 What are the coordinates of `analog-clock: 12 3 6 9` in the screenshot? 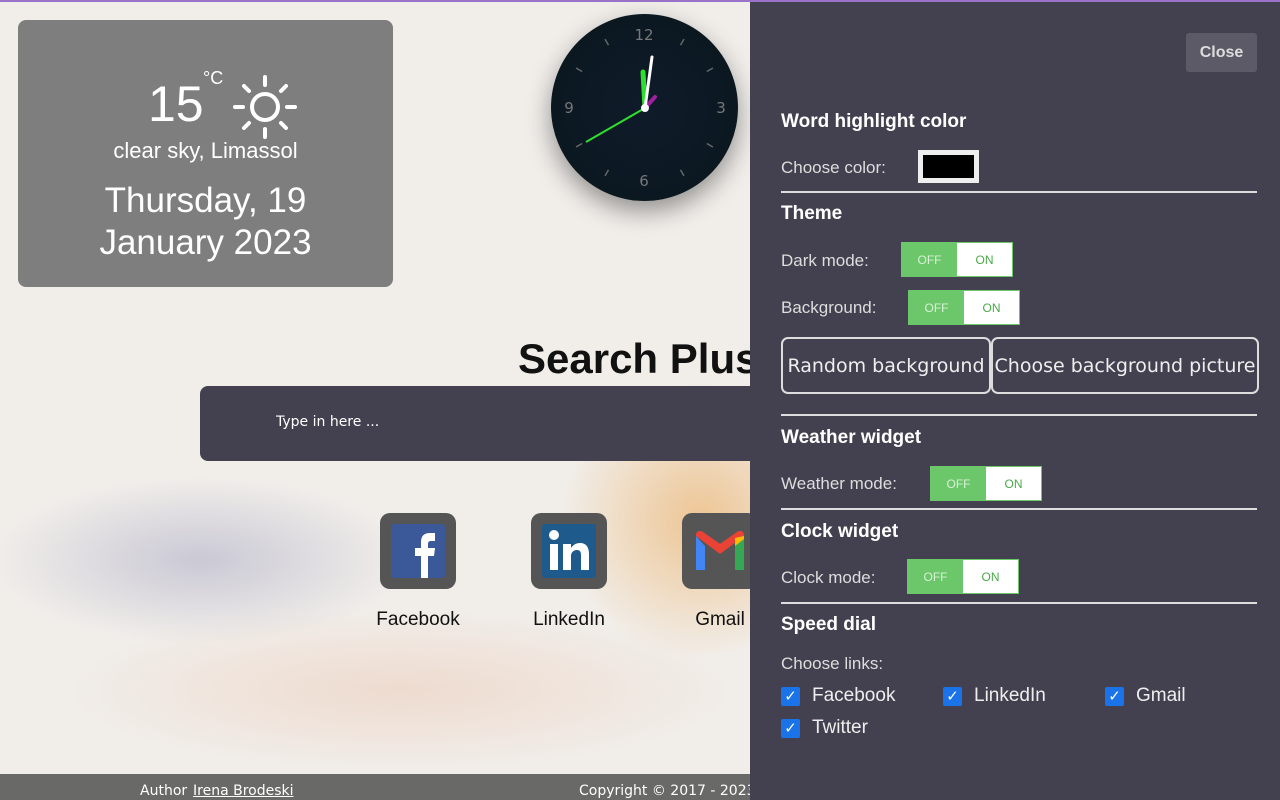 It's located at (644, 107).